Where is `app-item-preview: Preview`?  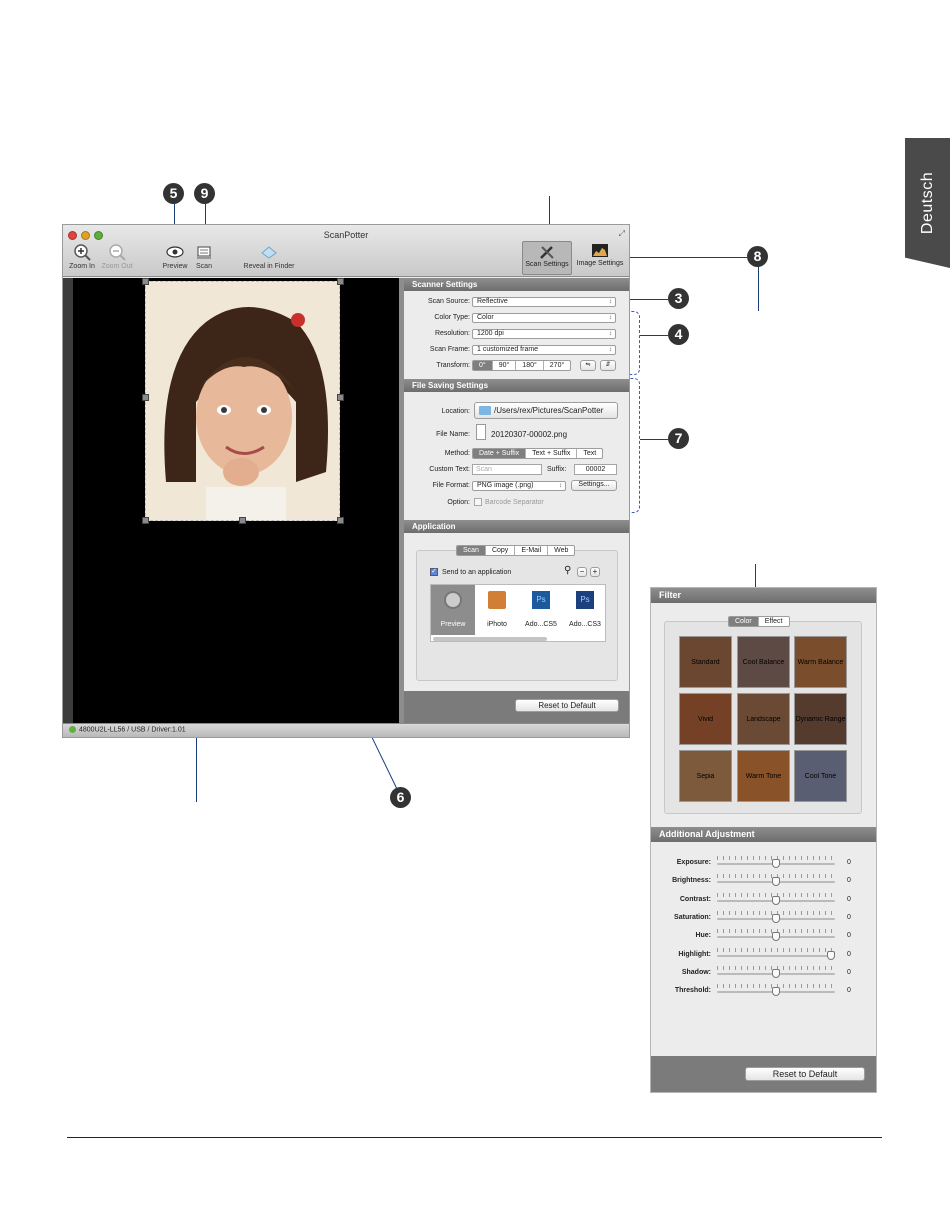 app-item-preview: Preview is located at coordinates (453, 610).